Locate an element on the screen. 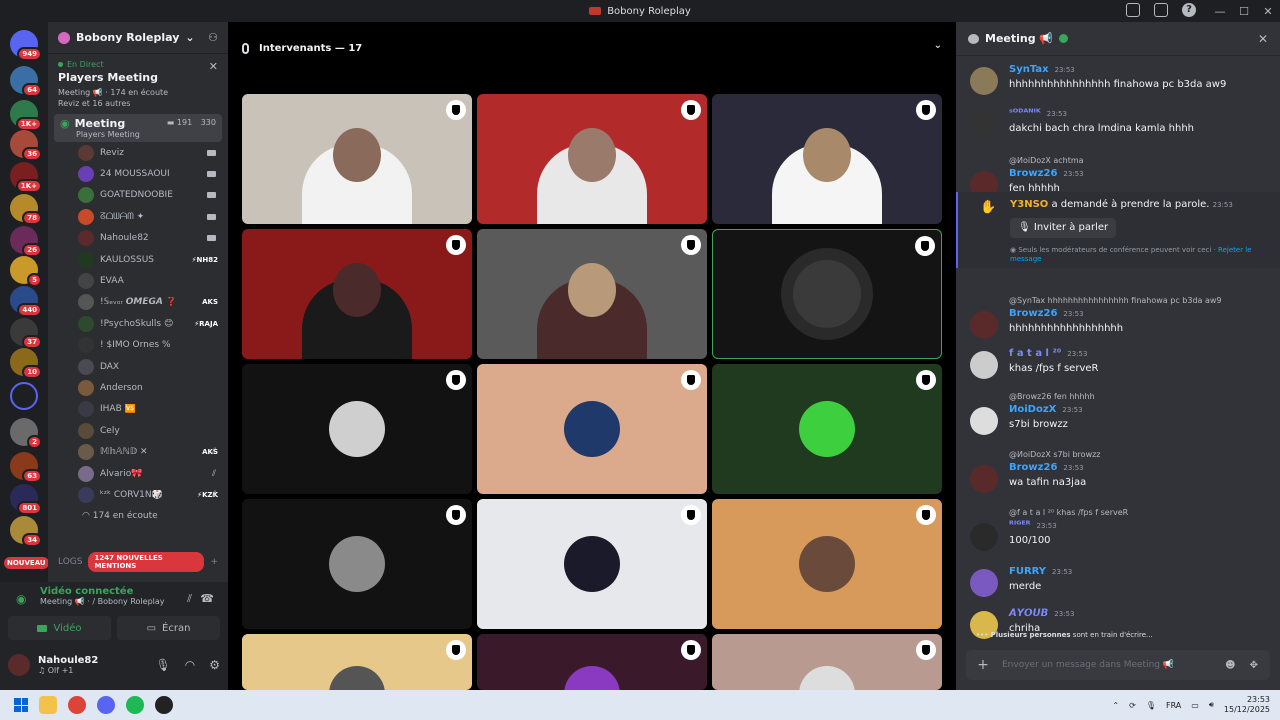 The height and width of the screenshot is (720, 1280). file-explorer-icon is located at coordinates (48, 705).